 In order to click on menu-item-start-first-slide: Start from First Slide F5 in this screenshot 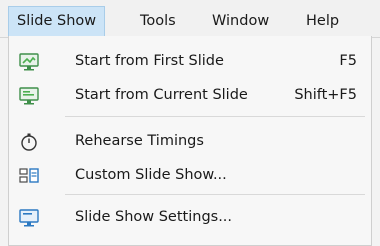, I will do `click(190, 61)`.